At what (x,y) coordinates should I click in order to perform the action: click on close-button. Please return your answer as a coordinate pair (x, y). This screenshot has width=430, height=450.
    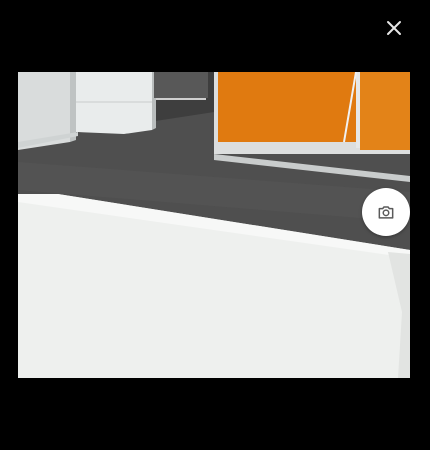
    Looking at the image, I should click on (394, 28).